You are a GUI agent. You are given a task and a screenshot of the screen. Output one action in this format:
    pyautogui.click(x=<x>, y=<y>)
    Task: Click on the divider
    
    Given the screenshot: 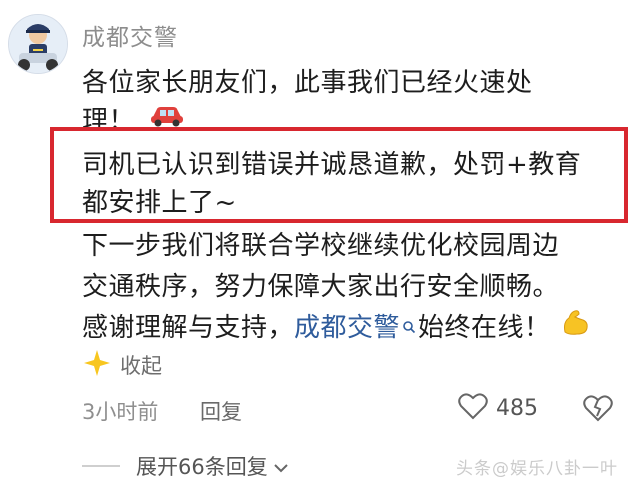 What is the action you would take?
    pyautogui.click(x=101, y=466)
    